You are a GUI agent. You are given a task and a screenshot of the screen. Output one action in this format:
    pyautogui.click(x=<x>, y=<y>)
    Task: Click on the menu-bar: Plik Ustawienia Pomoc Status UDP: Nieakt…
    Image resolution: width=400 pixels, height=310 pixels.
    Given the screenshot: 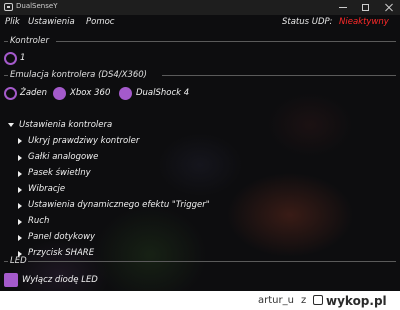 What is the action you would take?
    pyautogui.click(x=200, y=22)
    